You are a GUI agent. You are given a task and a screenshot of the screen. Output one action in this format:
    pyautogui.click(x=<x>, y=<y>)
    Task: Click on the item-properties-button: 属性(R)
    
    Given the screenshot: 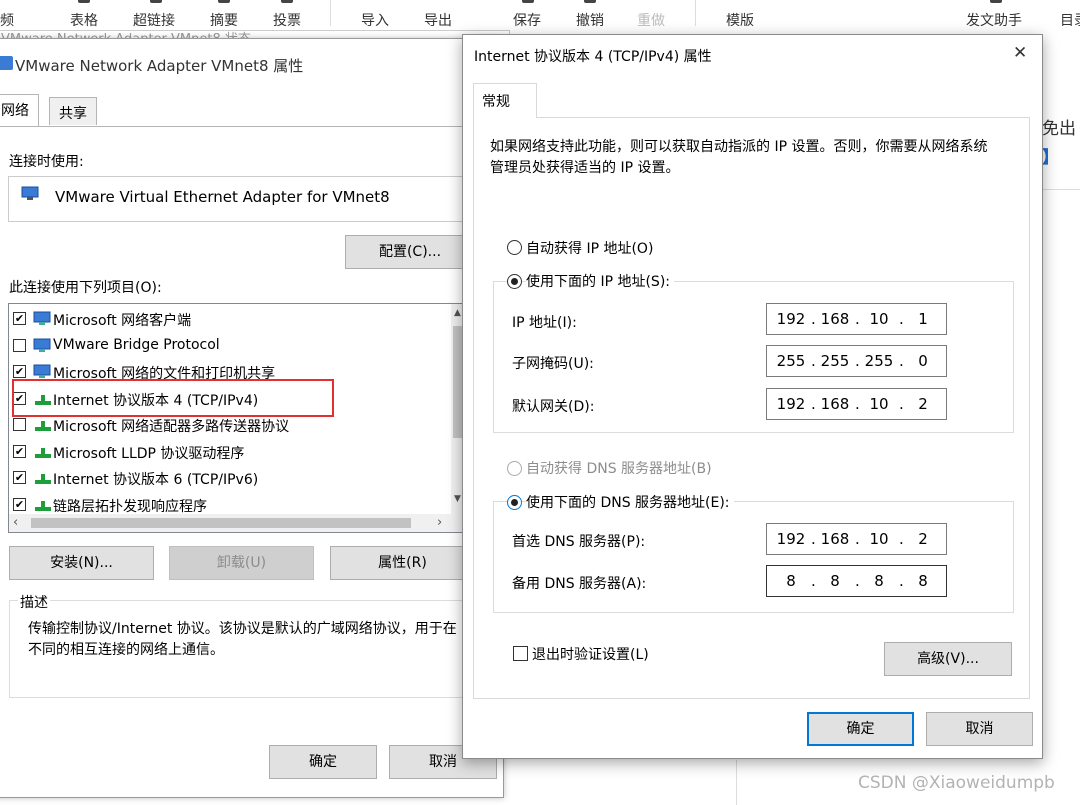 What is the action you would take?
    pyautogui.click(x=402, y=563)
    